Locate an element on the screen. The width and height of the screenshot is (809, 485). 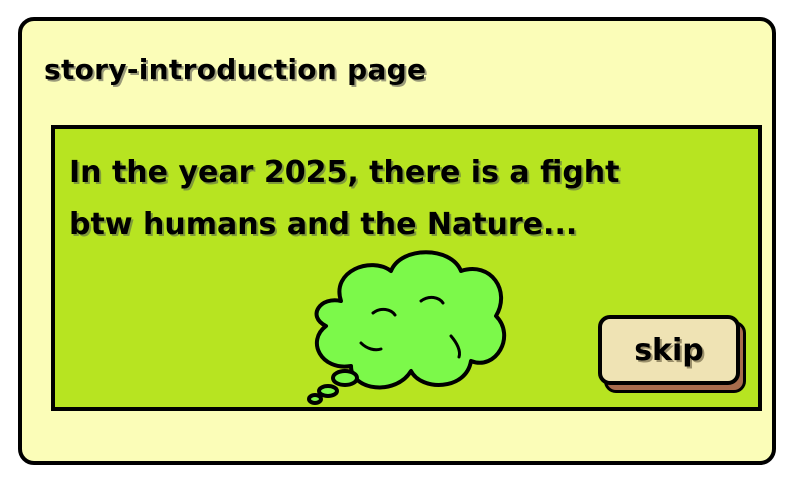
skip-button-label: skip is located at coordinates (669, 350).